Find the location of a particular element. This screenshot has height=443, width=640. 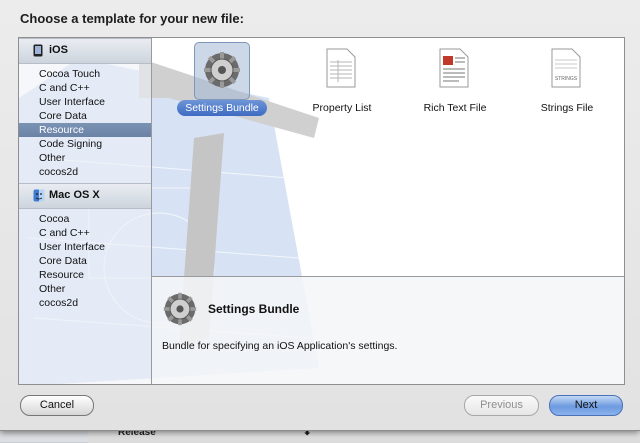

section-header-ios: iOS is located at coordinates (85, 51).